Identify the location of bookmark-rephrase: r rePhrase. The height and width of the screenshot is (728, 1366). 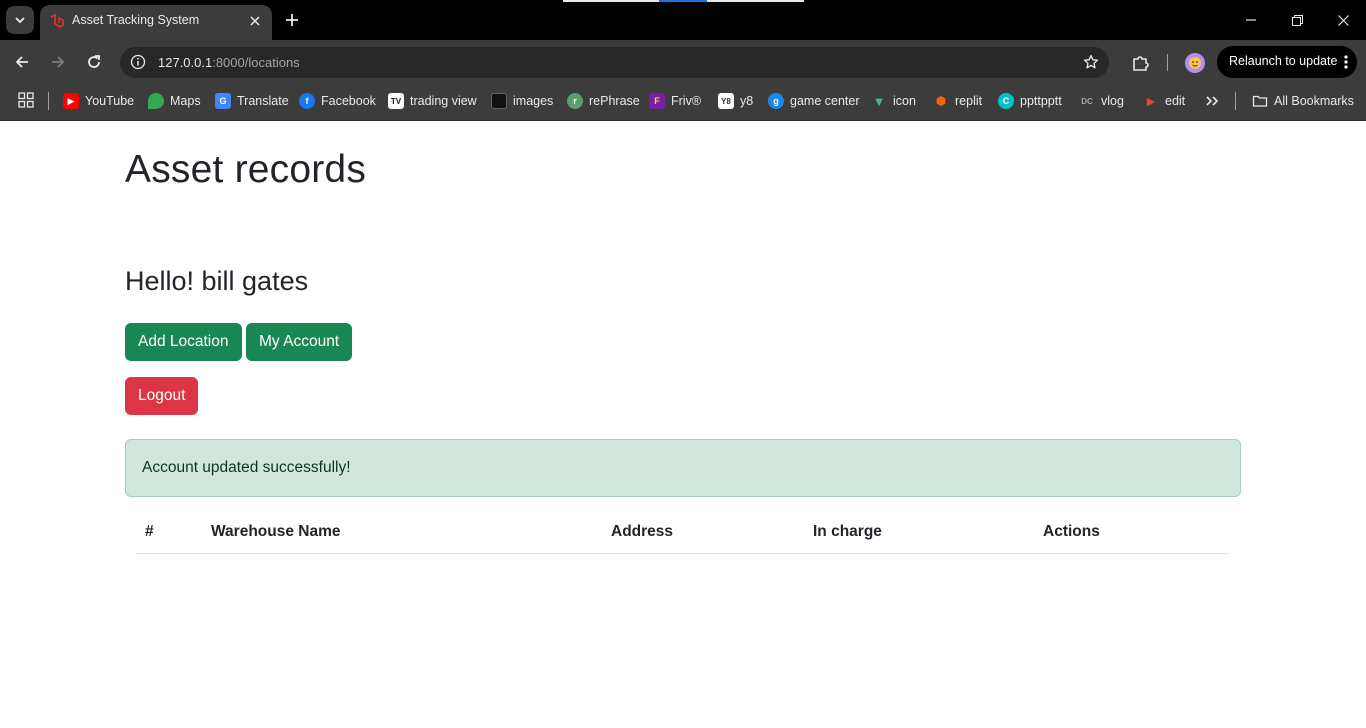
(603, 101).